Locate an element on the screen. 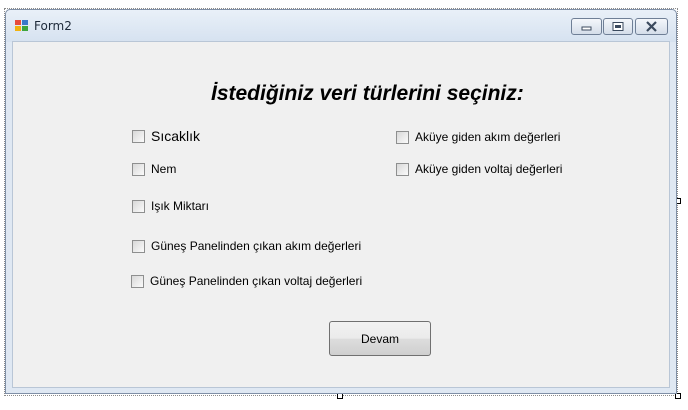 The height and width of the screenshot is (410, 688). checkbox-panel-voltaj: Güneş Panelinden çıkan voltaj değerleri is located at coordinates (246, 281).